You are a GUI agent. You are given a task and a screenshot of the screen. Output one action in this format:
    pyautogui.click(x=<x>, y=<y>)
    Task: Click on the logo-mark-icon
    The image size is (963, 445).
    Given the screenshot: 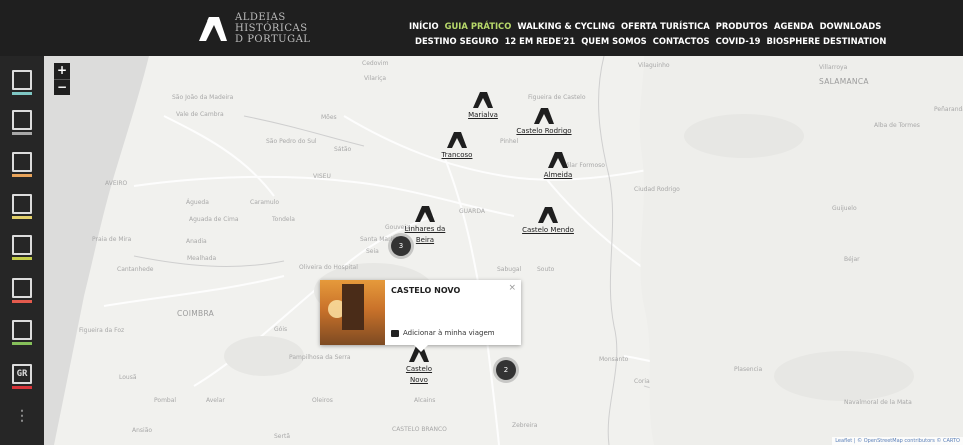 What is the action you would take?
    pyautogui.click(x=213, y=28)
    